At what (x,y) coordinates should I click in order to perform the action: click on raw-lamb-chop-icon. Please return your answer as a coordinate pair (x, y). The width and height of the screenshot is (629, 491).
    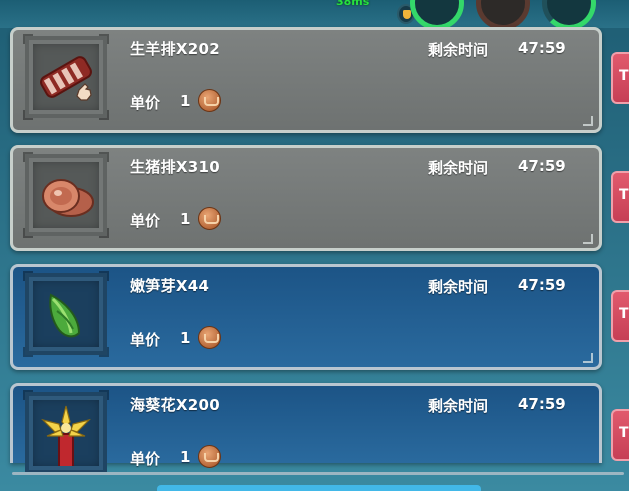
    Looking at the image, I should click on (66, 78).